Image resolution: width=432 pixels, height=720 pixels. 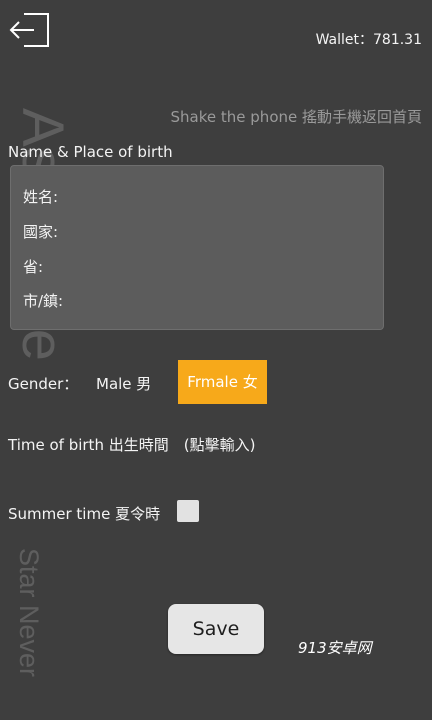 I want to click on name-field: 姓名:, so click(x=40, y=196).